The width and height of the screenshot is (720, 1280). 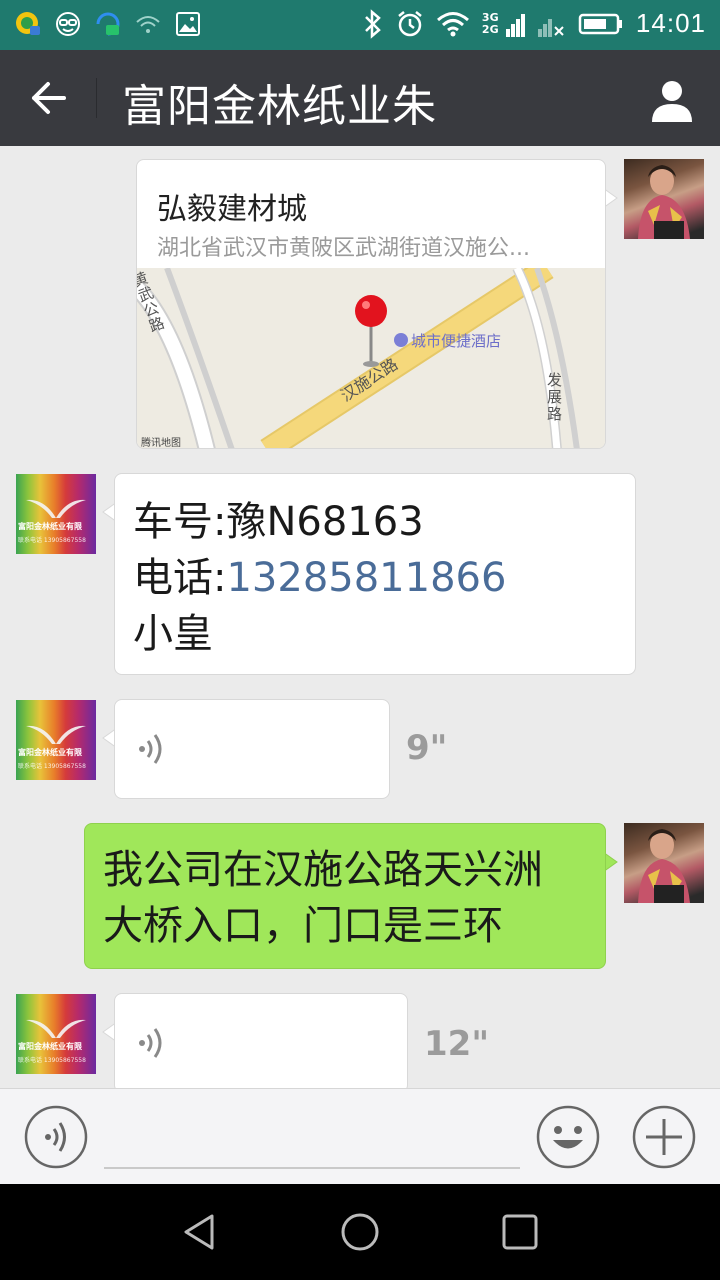 What do you see at coordinates (520, 1232) in the screenshot?
I see `recents-square-icon` at bounding box center [520, 1232].